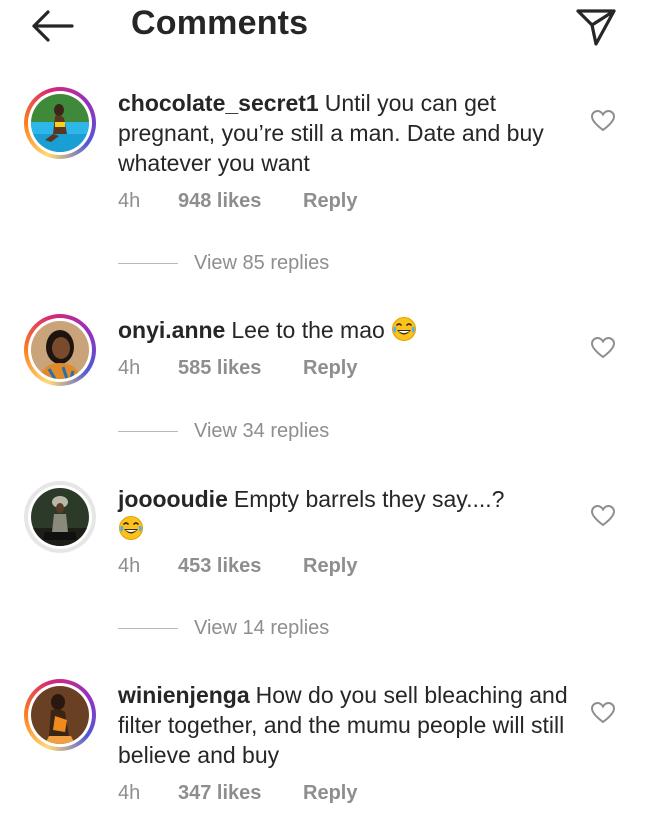  I want to click on comment-body: onyi.anne Lee to the mao, so click(343, 330).